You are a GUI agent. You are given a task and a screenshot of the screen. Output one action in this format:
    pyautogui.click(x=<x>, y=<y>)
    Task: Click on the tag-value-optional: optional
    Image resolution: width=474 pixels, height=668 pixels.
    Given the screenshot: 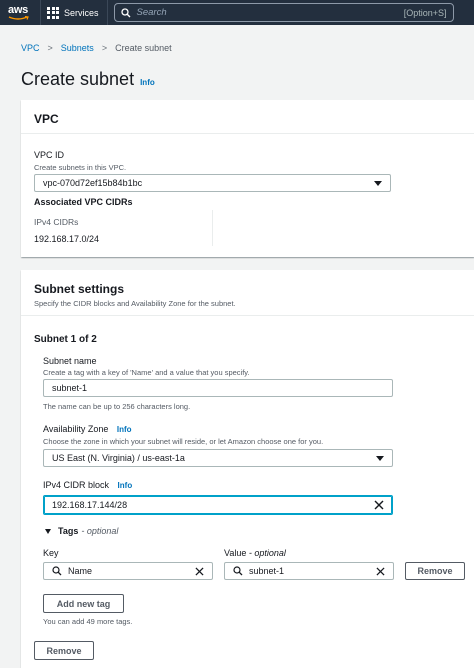 What is the action you would take?
    pyautogui.click(x=270, y=553)
    